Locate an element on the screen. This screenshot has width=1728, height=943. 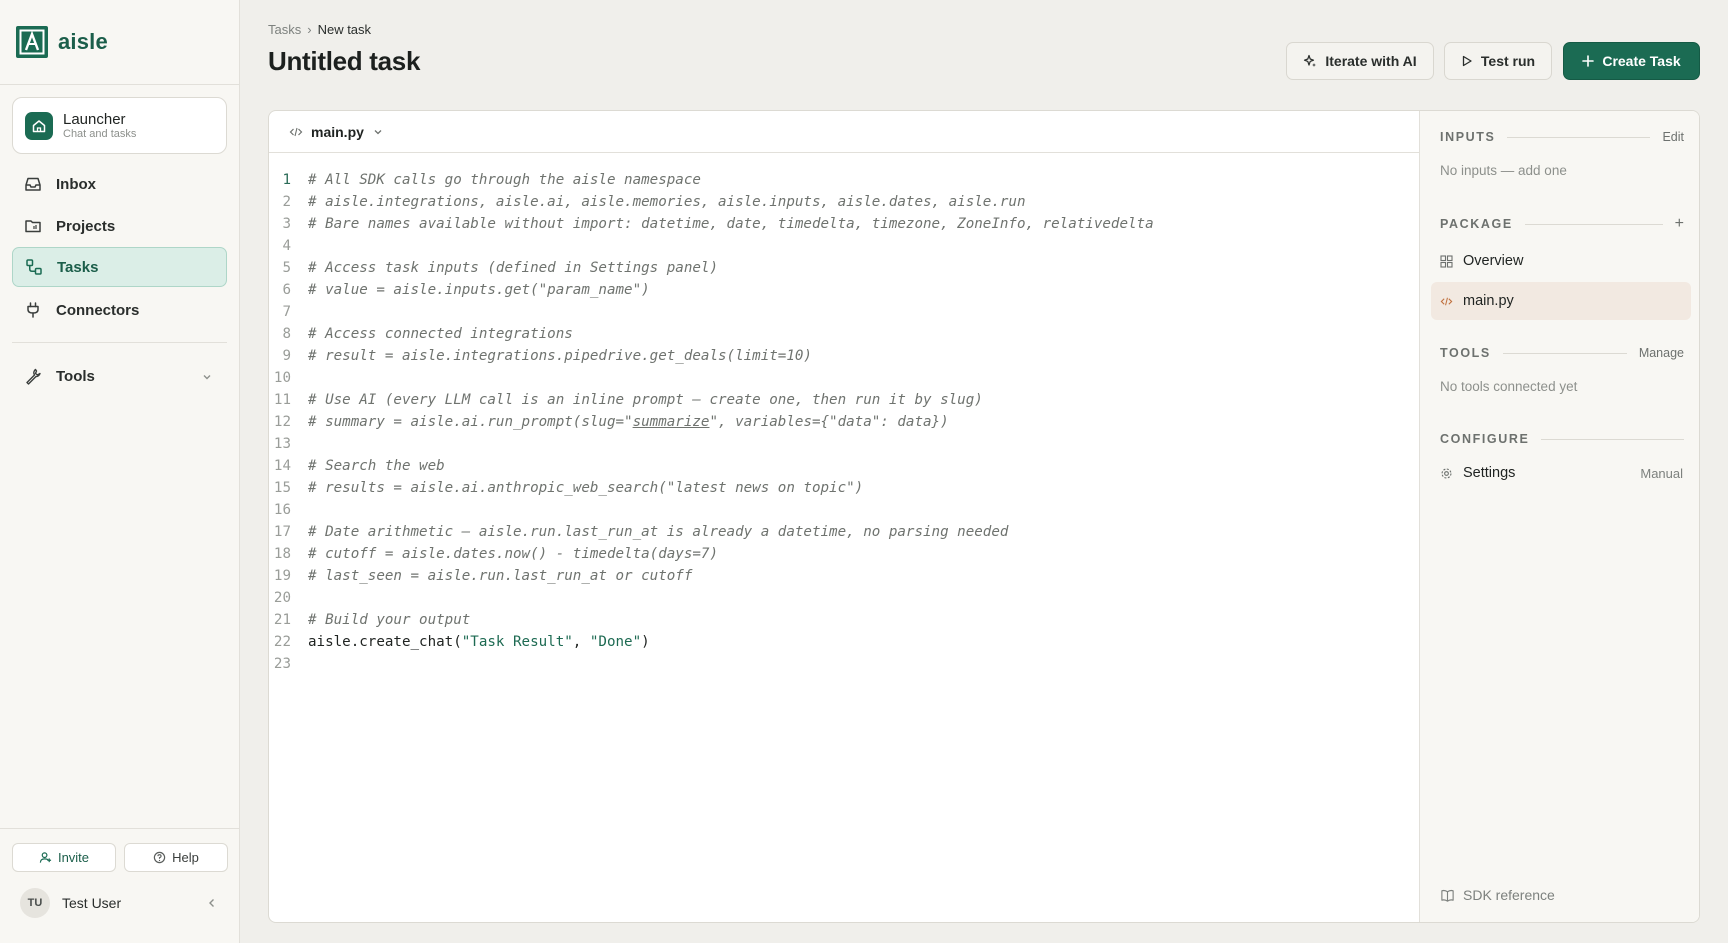
create-task-label: Create Task is located at coordinates (1641, 61).